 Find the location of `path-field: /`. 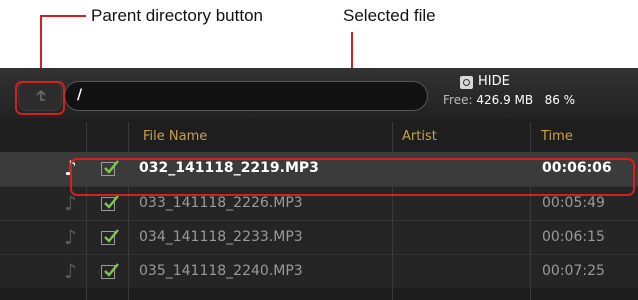

path-field: / is located at coordinates (246, 96).